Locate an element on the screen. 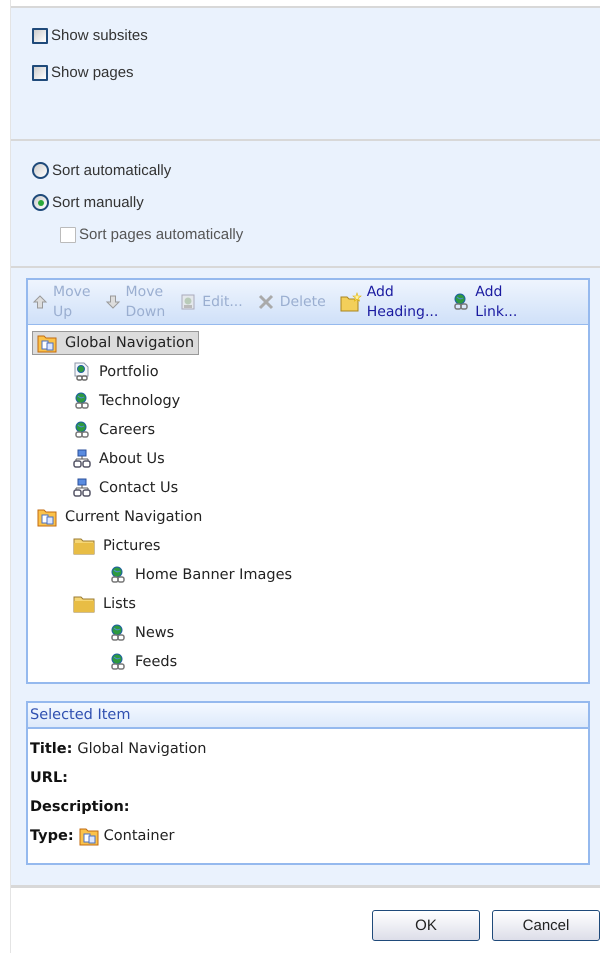  checkbox-label: Sort pages automatically is located at coordinates (161, 235).